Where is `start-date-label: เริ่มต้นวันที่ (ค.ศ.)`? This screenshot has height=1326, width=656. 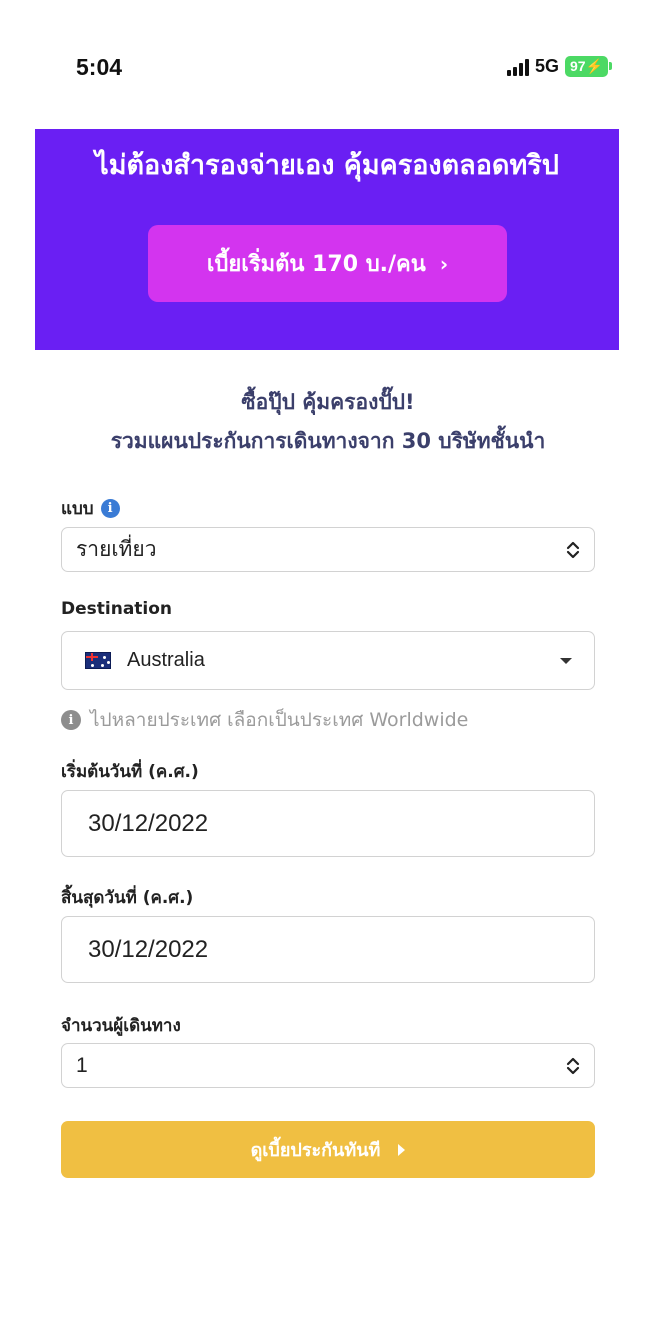
start-date-label: เริ่มต้นวันที่ (ค.ศ.) is located at coordinates (130, 771).